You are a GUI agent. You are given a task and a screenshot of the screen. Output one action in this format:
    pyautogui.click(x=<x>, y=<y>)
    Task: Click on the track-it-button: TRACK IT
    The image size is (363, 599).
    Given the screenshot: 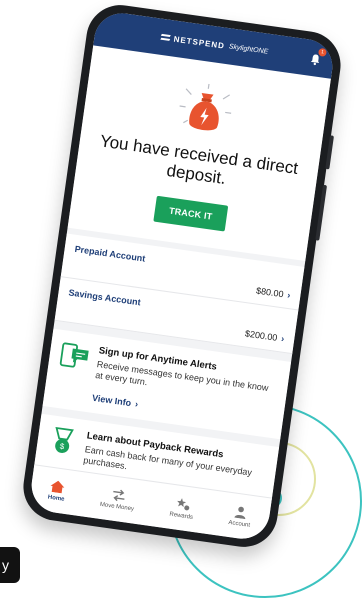 What is the action you would take?
    pyautogui.click(x=191, y=213)
    